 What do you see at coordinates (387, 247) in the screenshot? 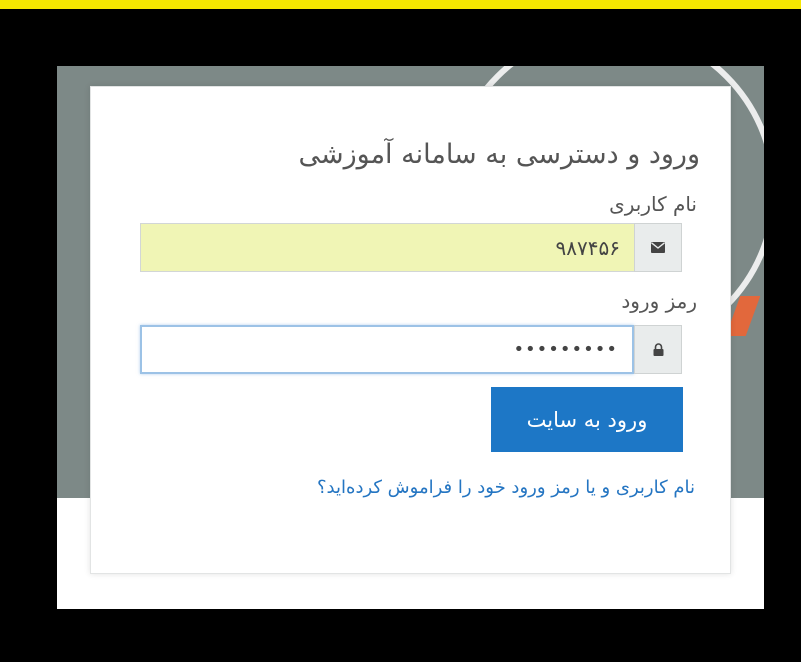
I see `username-input` at bounding box center [387, 247].